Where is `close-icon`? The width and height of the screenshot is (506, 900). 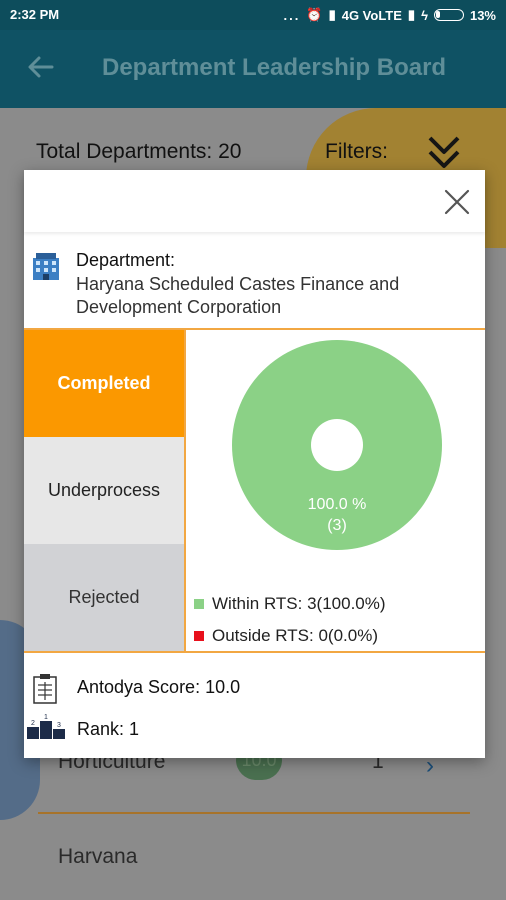
close-icon is located at coordinates (457, 202).